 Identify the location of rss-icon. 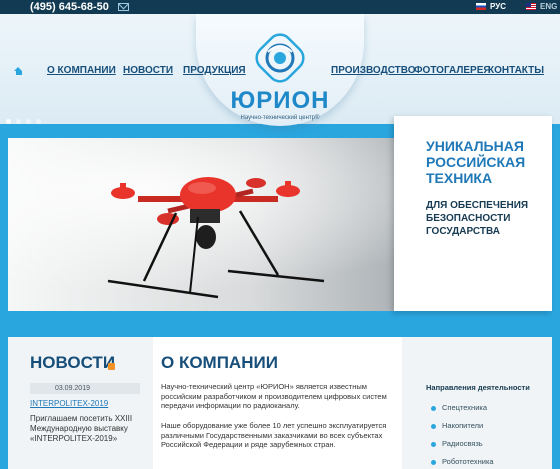
(111, 366).